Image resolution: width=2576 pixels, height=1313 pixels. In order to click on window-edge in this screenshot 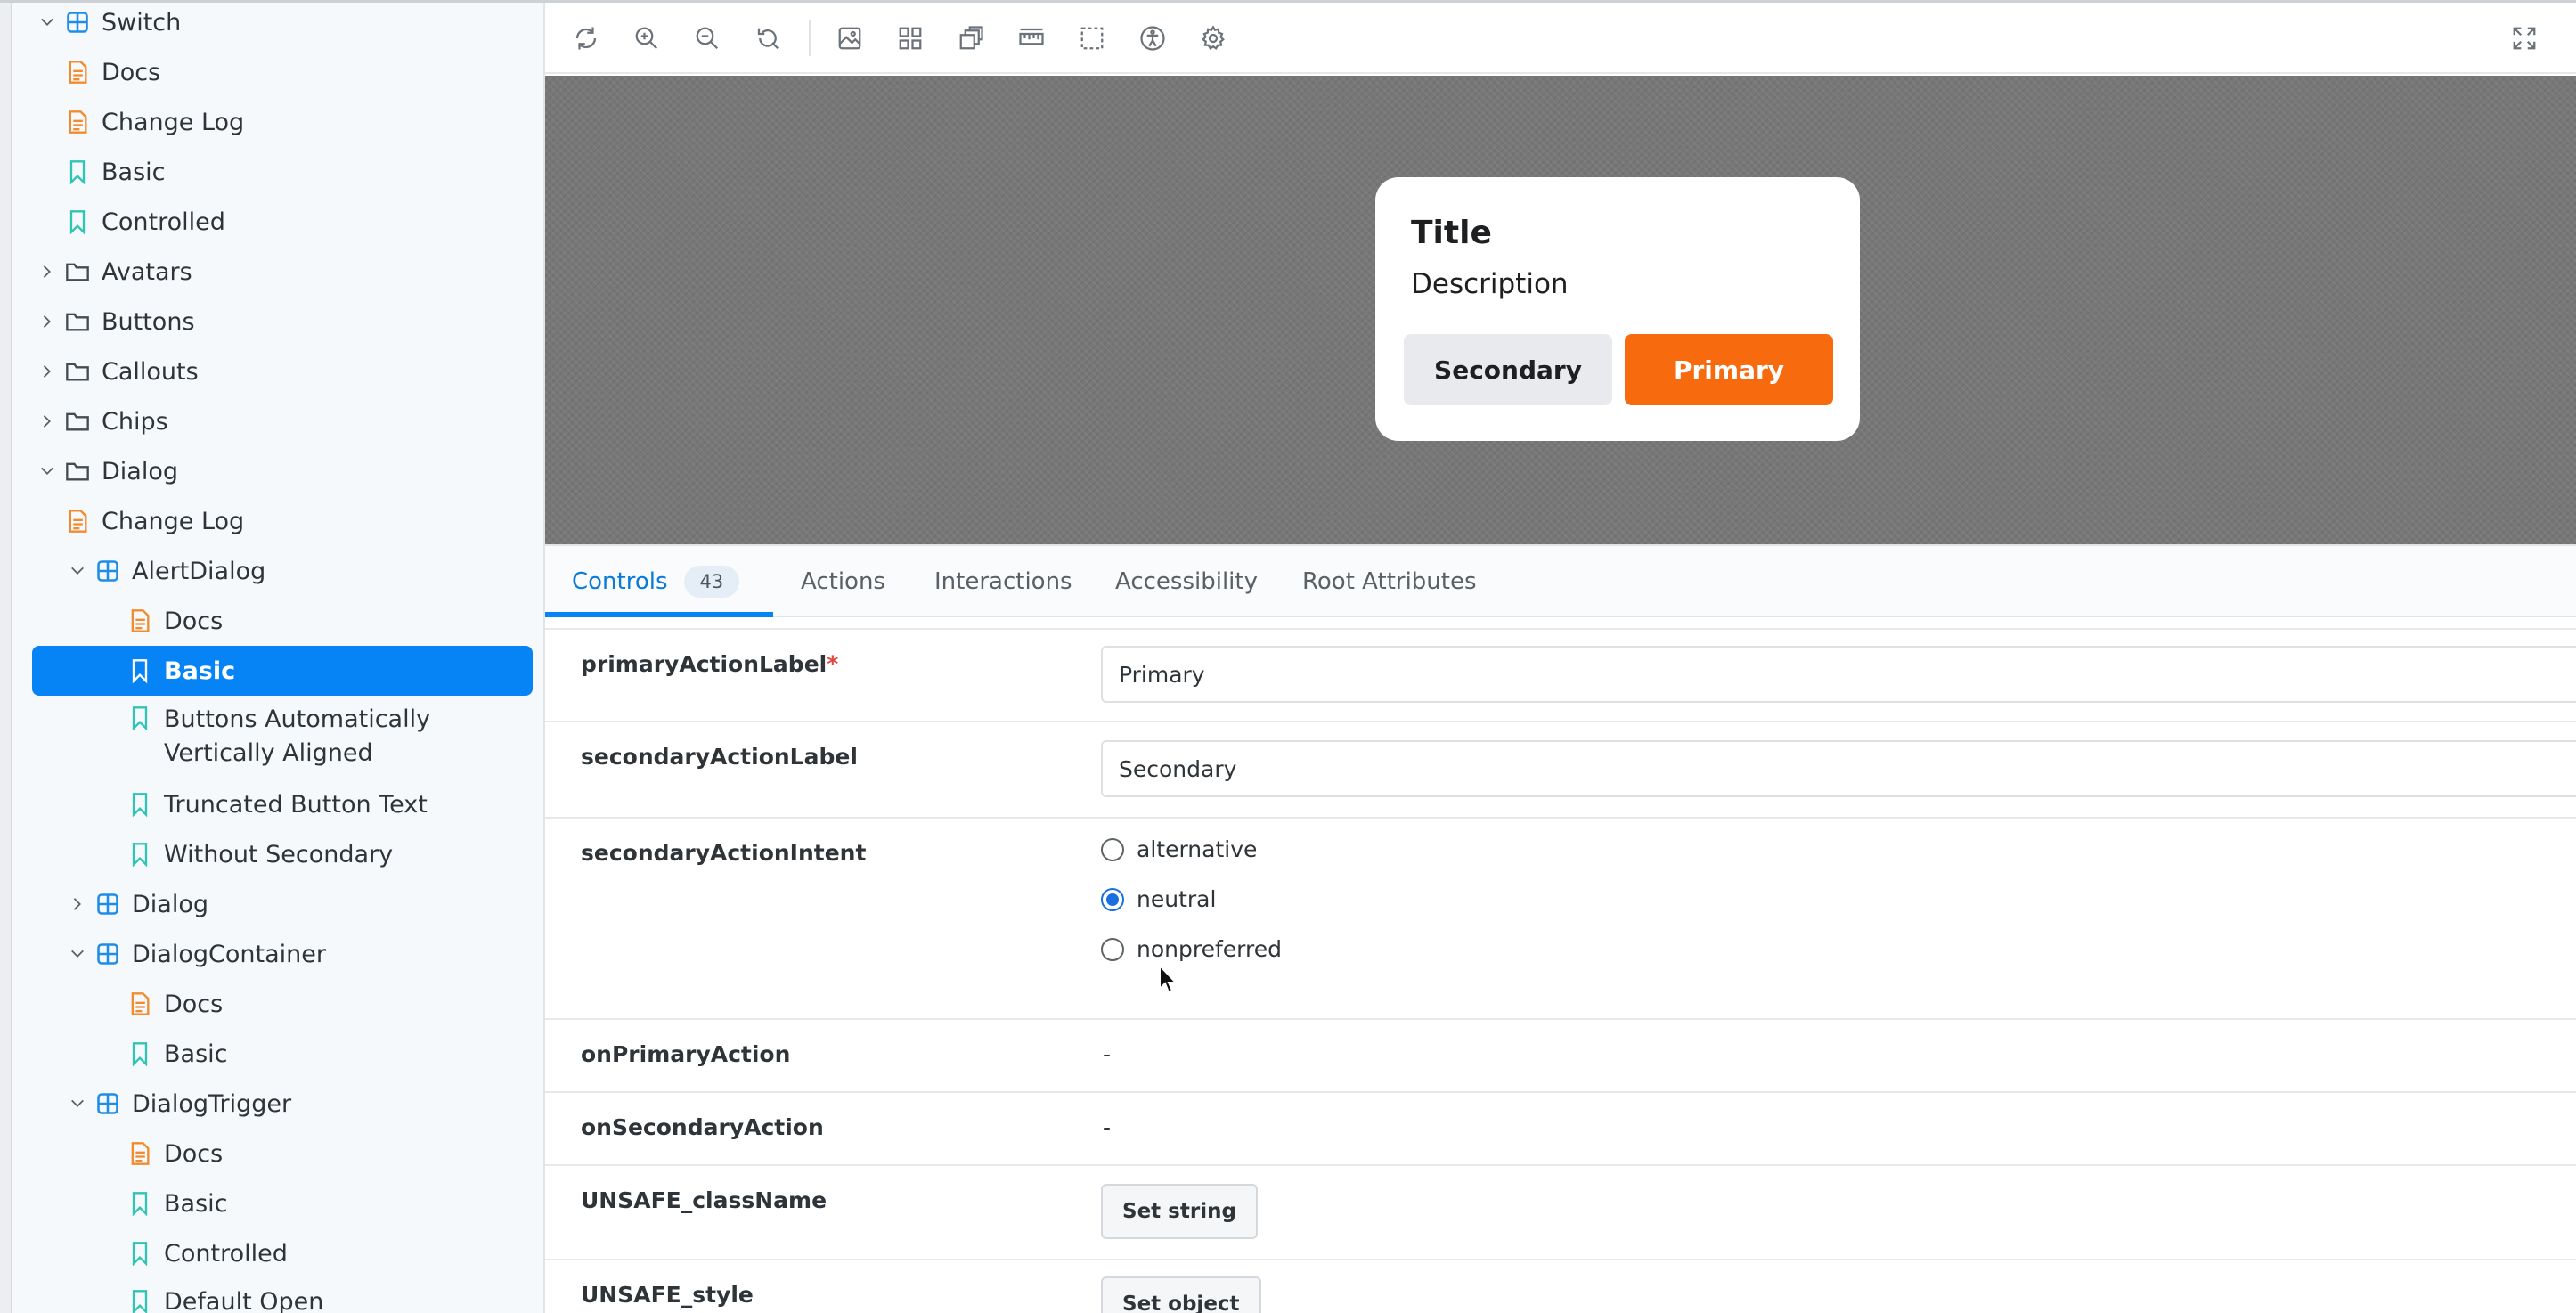, I will do `click(6, 656)`.